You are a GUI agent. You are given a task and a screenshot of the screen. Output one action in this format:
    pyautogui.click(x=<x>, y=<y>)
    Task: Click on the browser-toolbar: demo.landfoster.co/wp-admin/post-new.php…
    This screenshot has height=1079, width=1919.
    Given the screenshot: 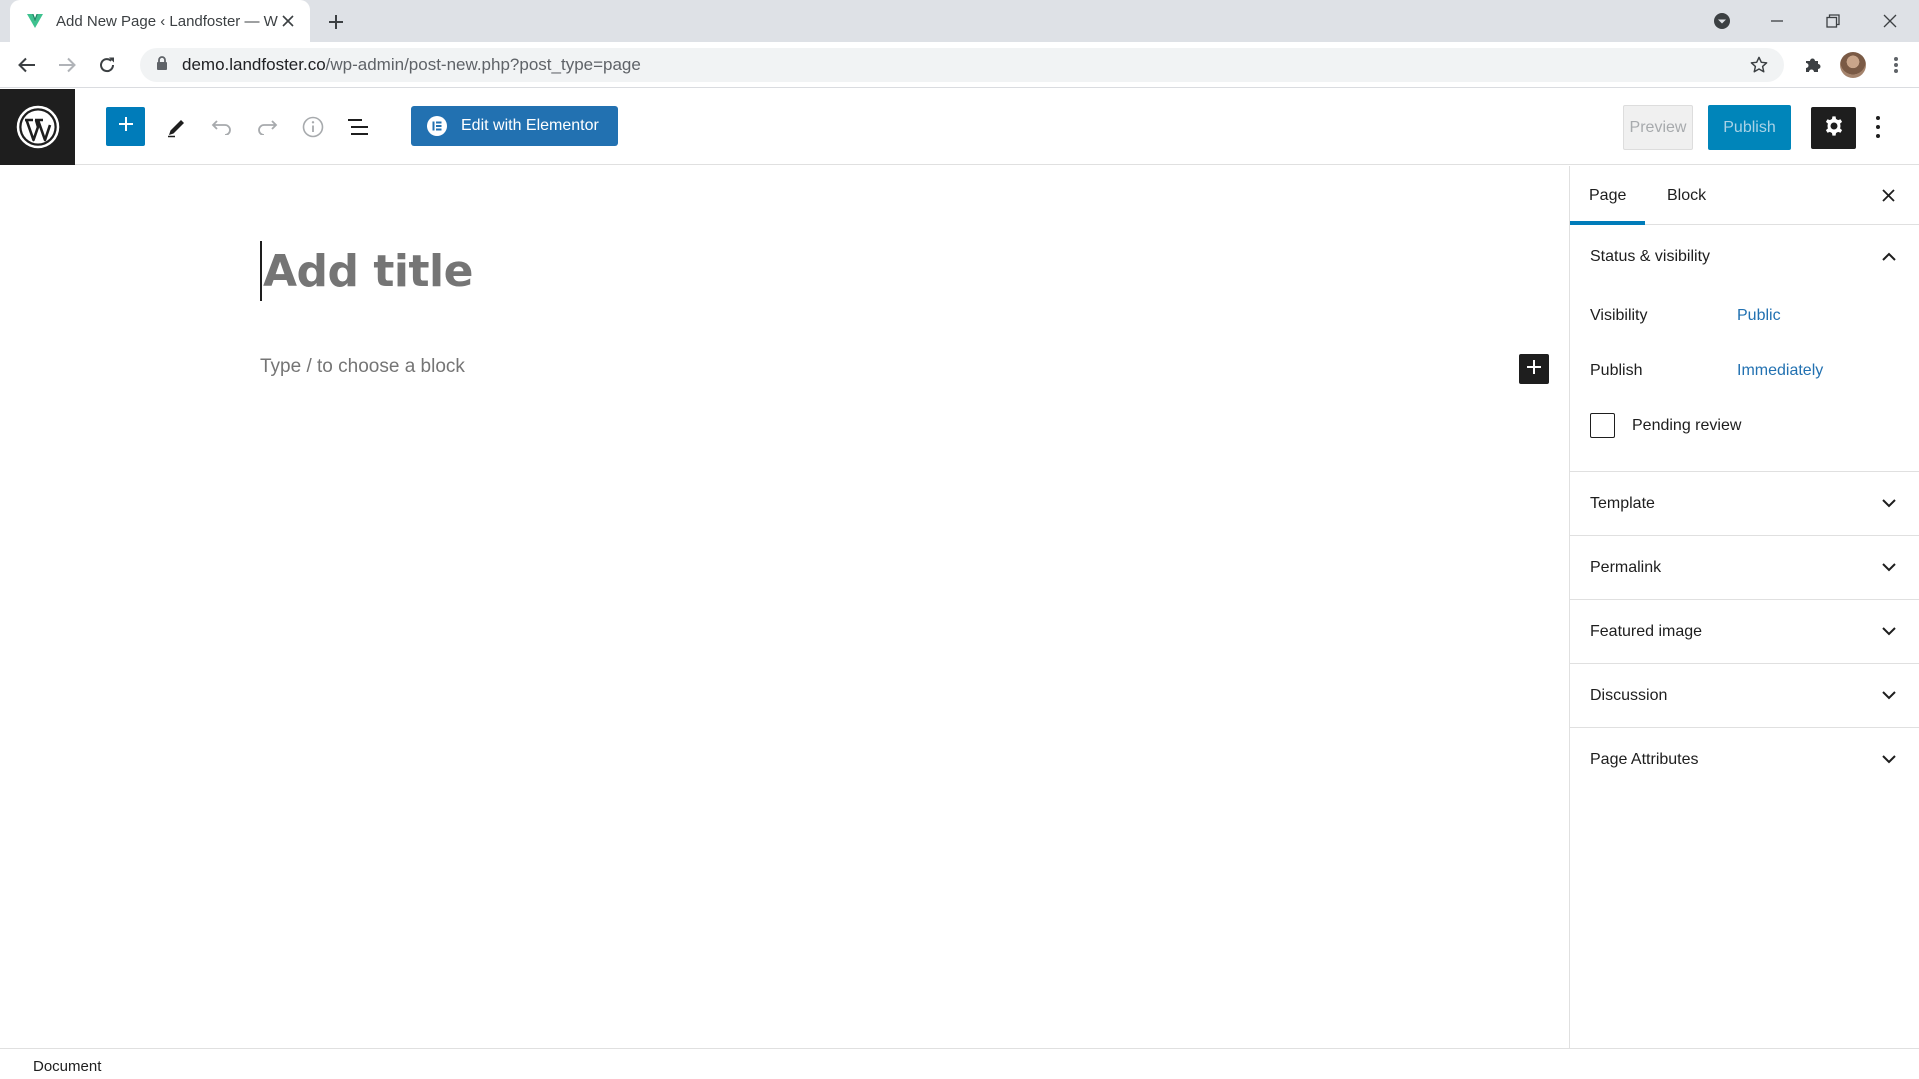 What is the action you would take?
    pyautogui.click(x=959, y=65)
    